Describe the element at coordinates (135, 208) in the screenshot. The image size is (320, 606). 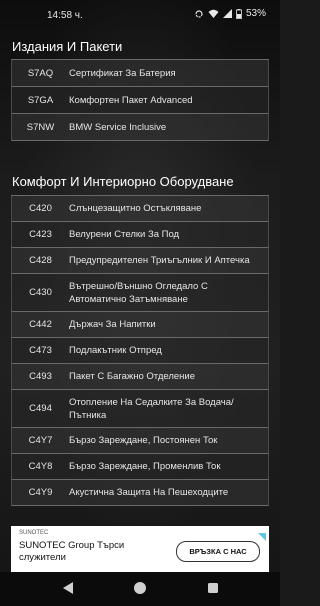
I see `option-description: Слънцезащитно Остъкляване` at that location.